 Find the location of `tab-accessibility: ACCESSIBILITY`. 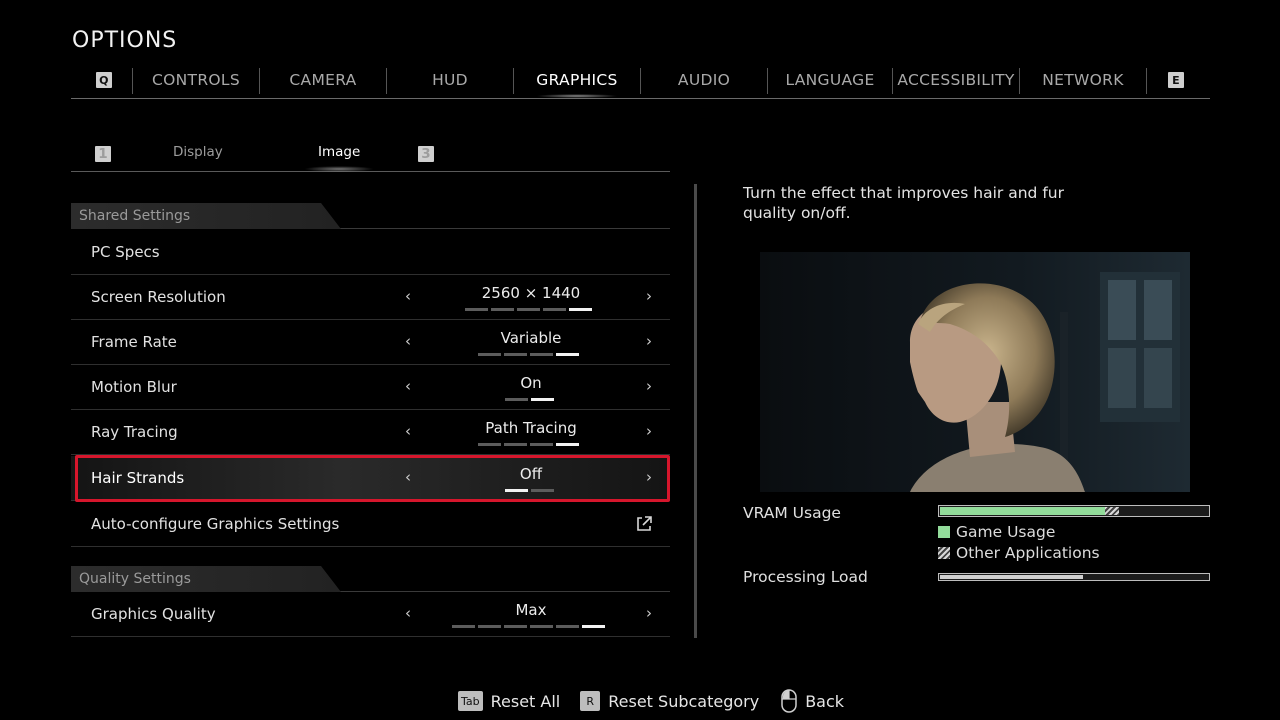

tab-accessibility: ACCESSIBILITY is located at coordinates (956, 80).